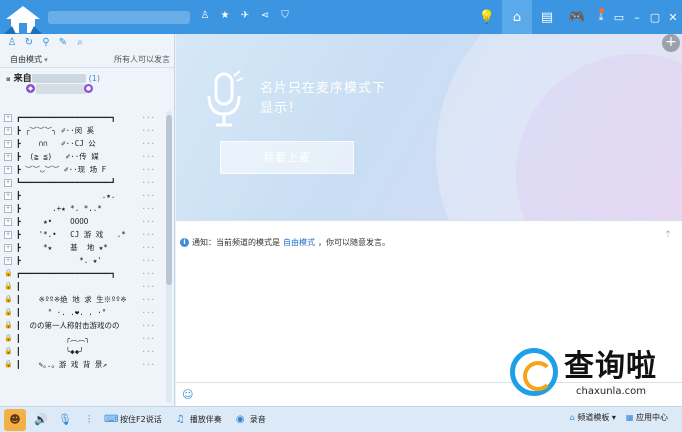 The image size is (682, 432). I want to click on info-icon: i, so click(184, 242).